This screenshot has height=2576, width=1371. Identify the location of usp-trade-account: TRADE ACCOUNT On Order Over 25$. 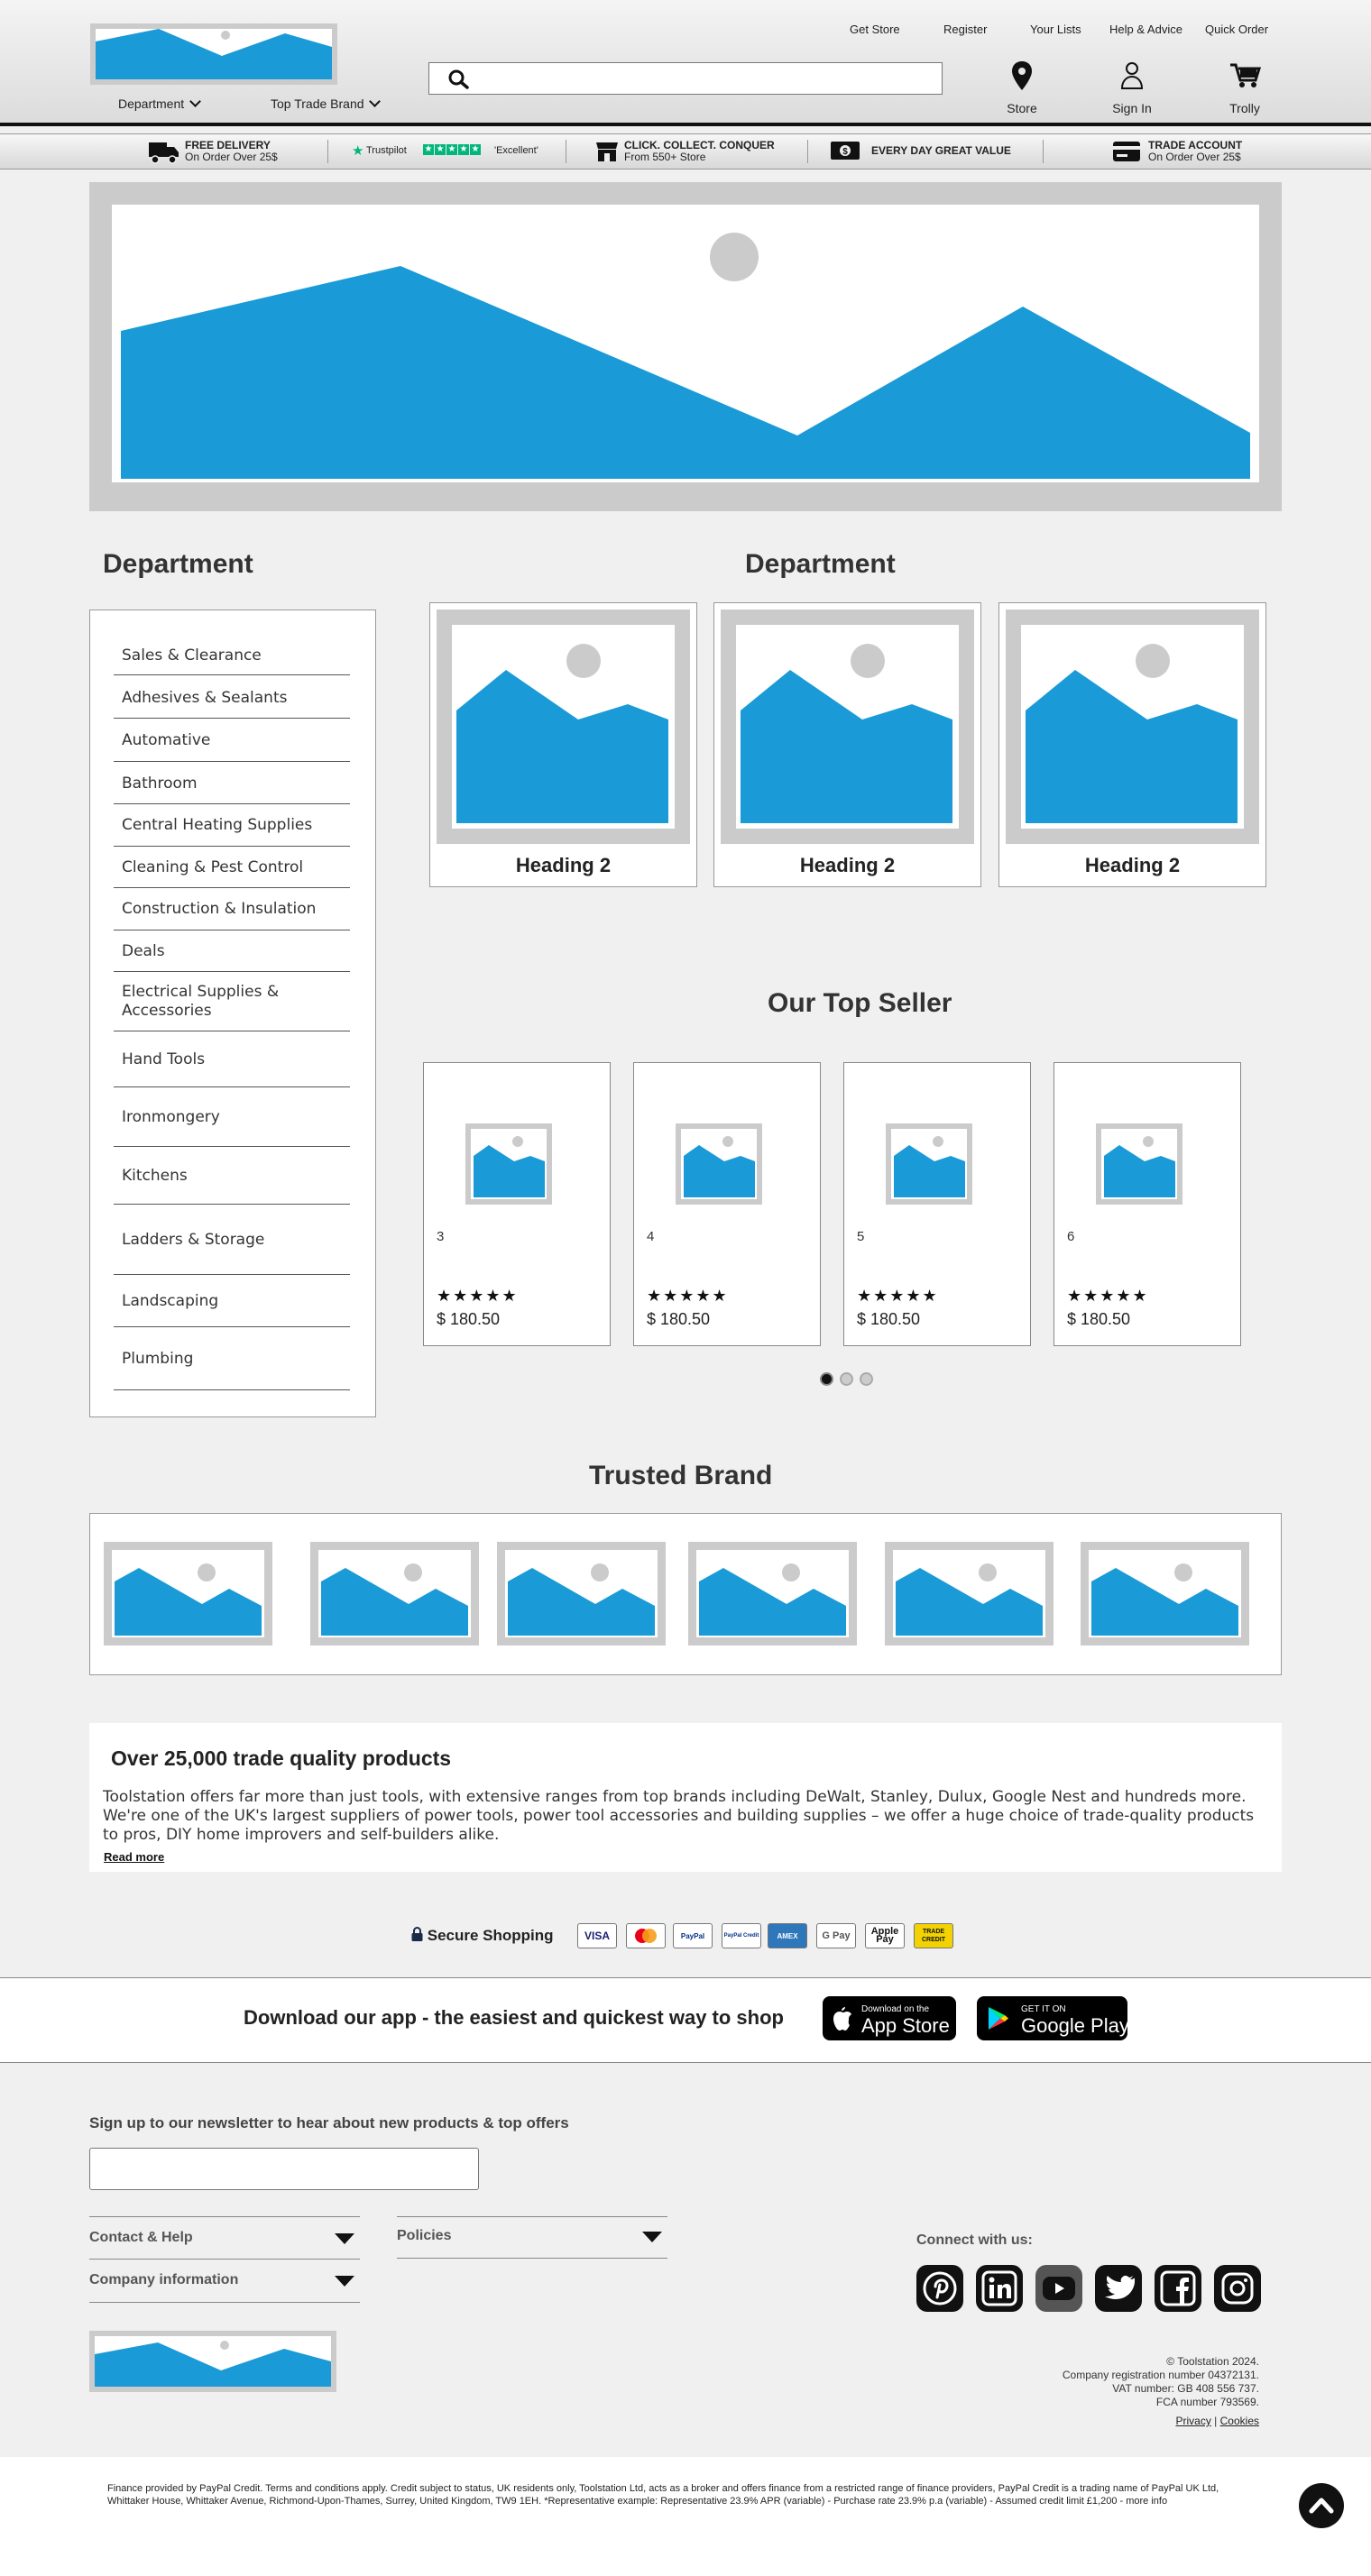
(1193, 151).